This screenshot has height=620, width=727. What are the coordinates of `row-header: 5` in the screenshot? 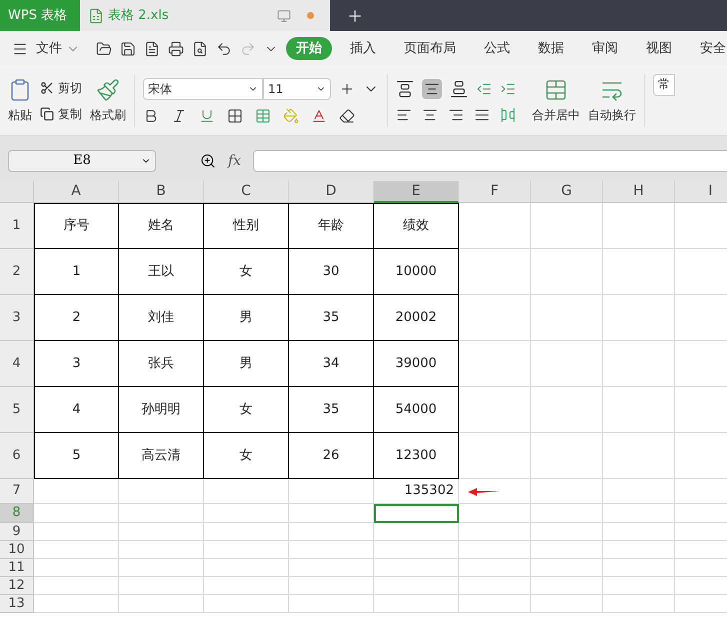 It's located at (17, 410).